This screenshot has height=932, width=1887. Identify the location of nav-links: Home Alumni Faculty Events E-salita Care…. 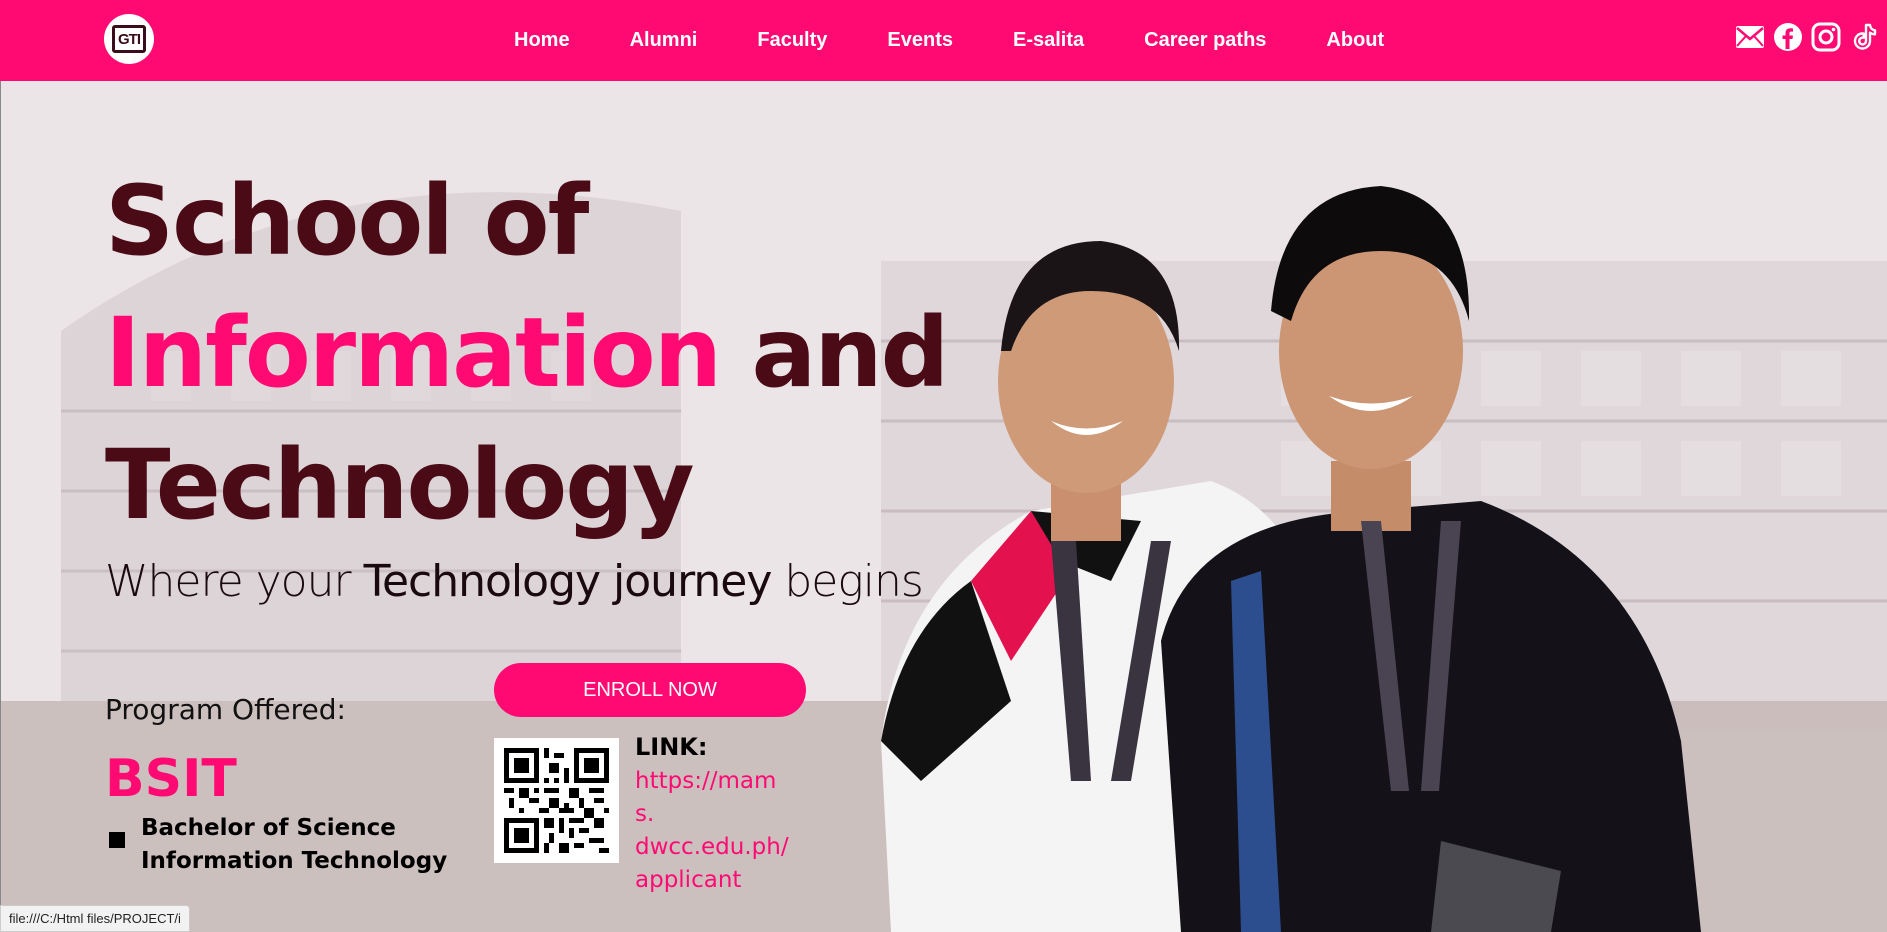
(979, 40).